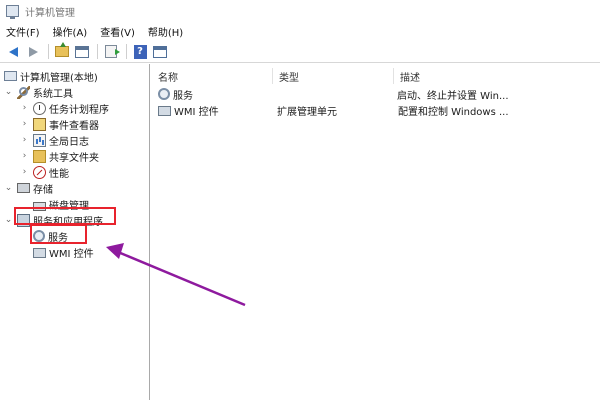  What do you see at coordinates (307, 112) in the screenshot?
I see `row-type: 扩展管理单元` at bounding box center [307, 112].